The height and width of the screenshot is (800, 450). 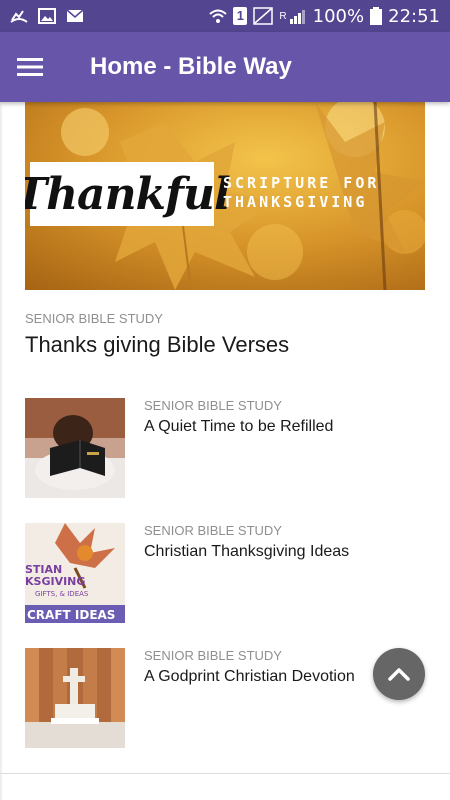 What do you see at coordinates (297, 17) in the screenshot?
I see `signal-icon` at bounding box center [297, 17].